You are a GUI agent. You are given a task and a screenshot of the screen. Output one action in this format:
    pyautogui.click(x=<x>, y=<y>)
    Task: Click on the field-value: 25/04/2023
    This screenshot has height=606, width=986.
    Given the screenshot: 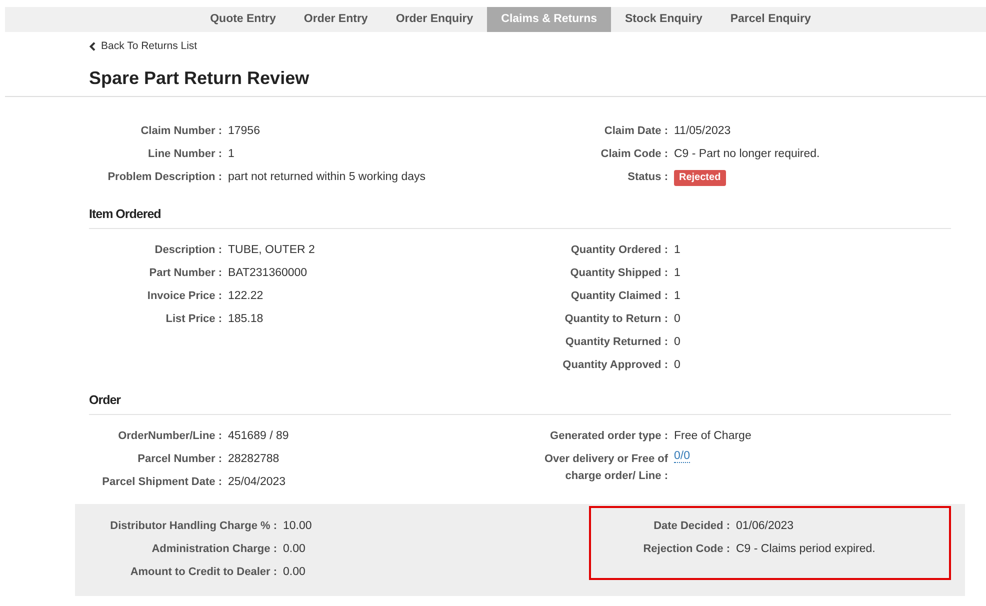 What is the action you would take?
    pyautogui.click(x=257, y=482)
    